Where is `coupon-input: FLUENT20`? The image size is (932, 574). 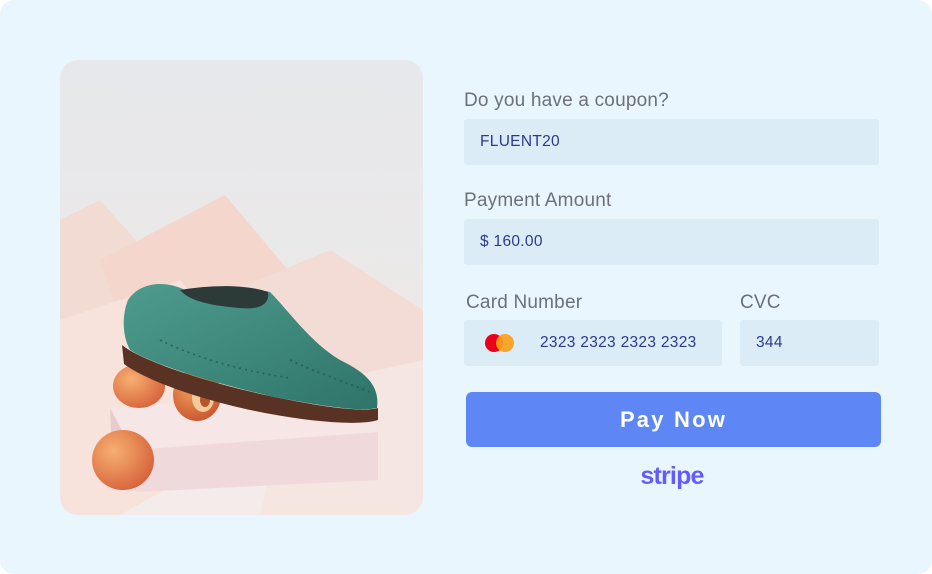 coupon-input: FLUENT20 is located at coordinates (671, 142).